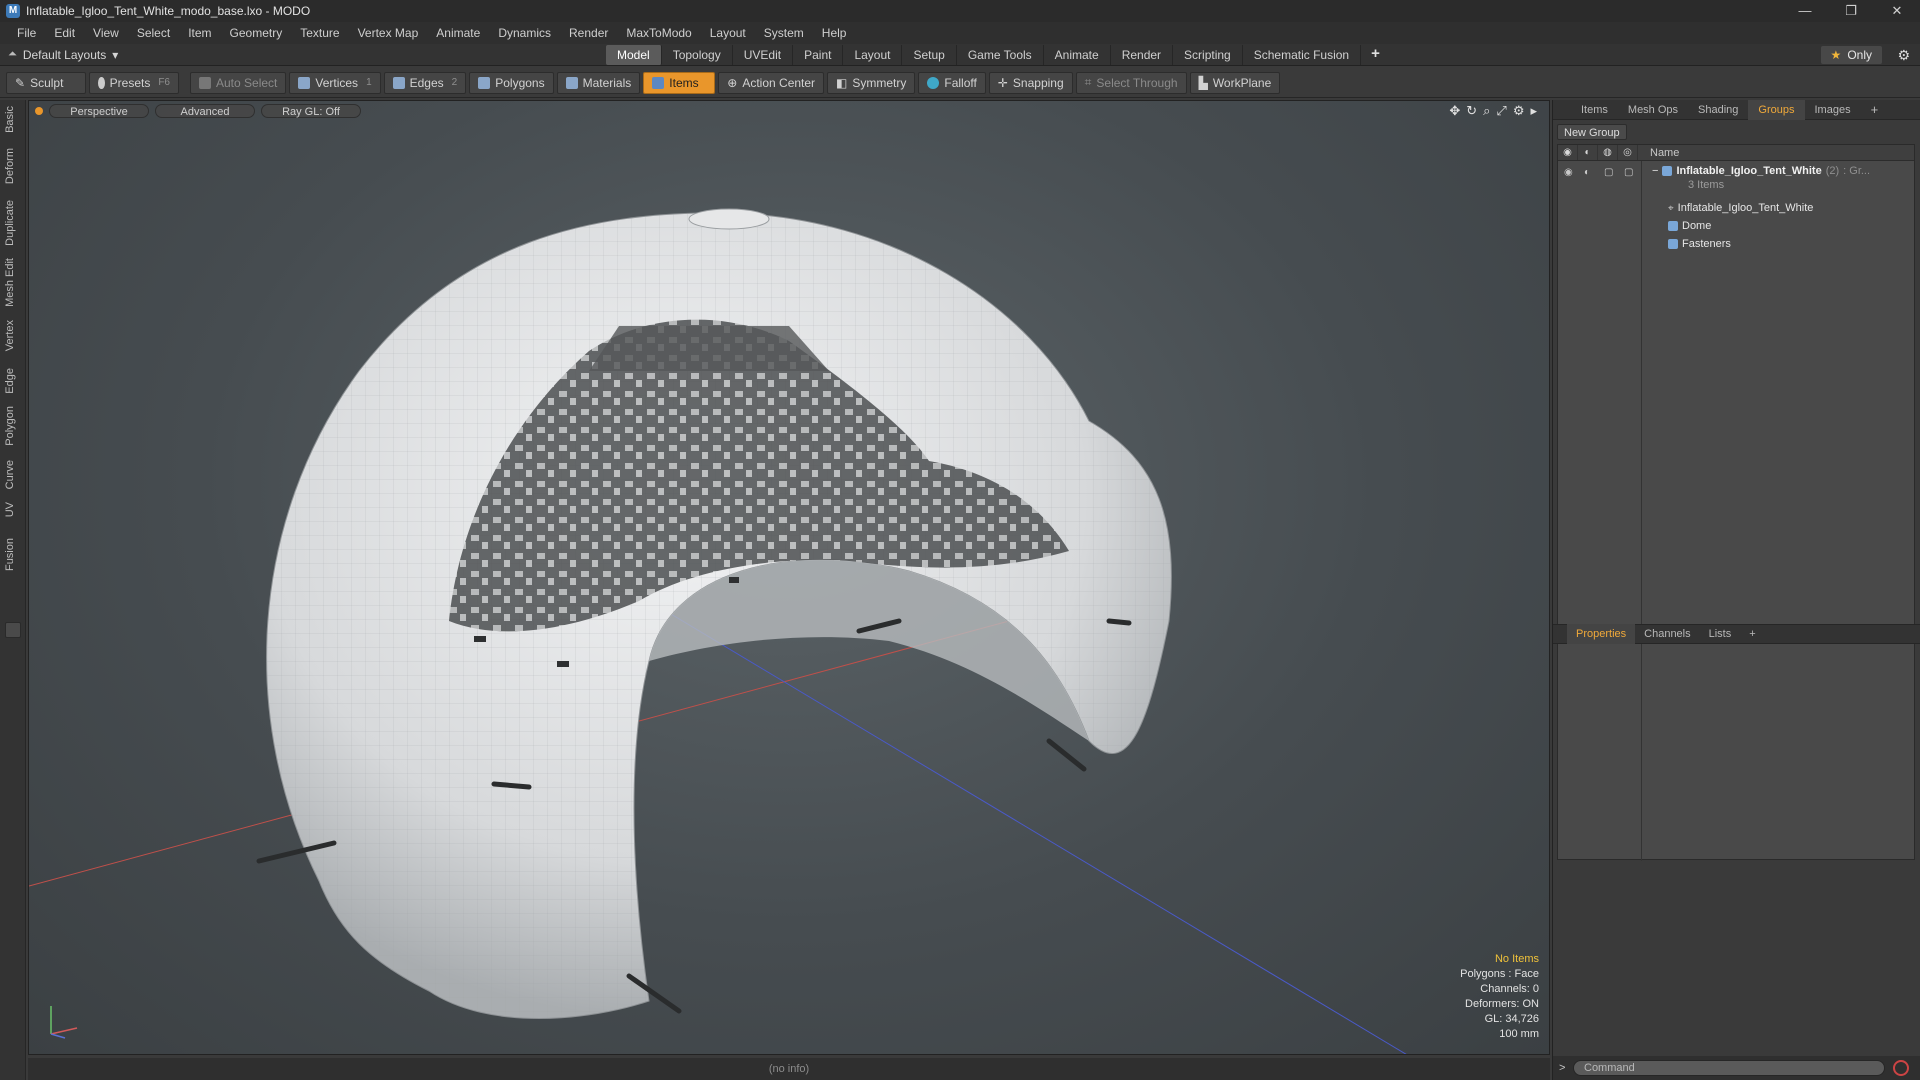 The image size is (1920, 1080). Describe the element at coordinates (10, 381) in the screenshot. I see `vtab-edge: Edge` at that location.